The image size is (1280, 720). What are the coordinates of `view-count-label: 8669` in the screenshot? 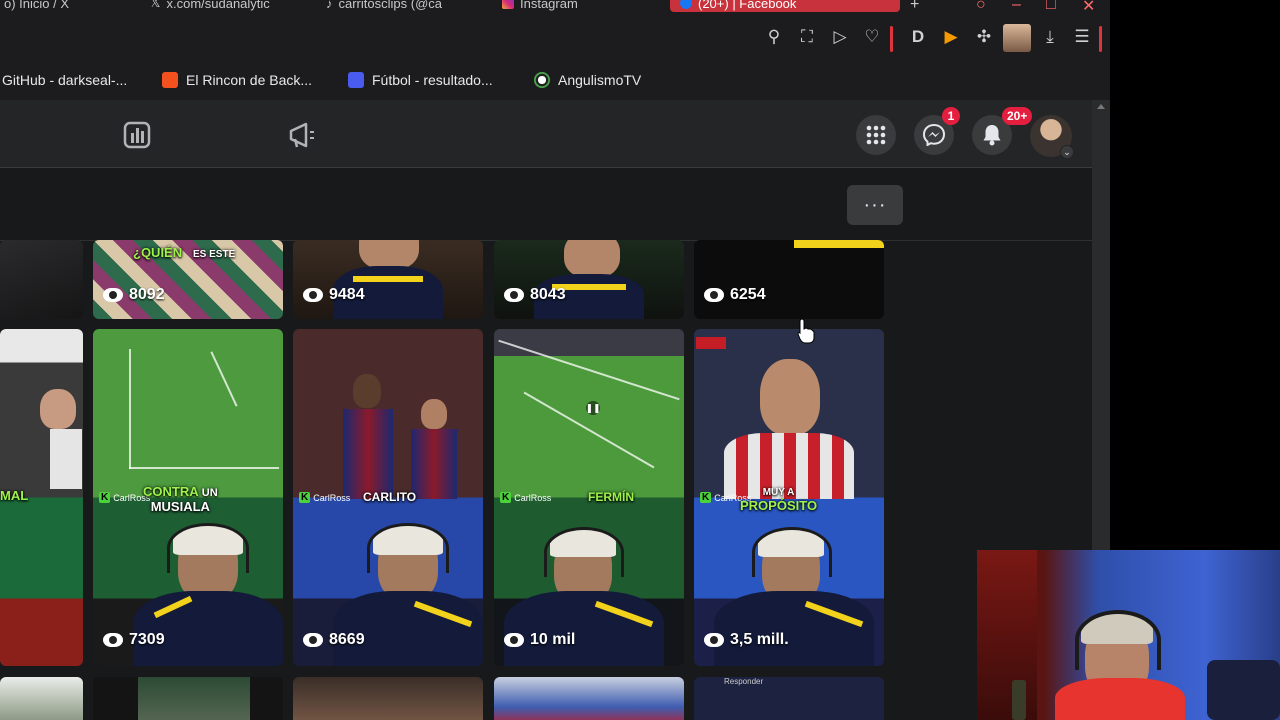 It's located at (347, 639).